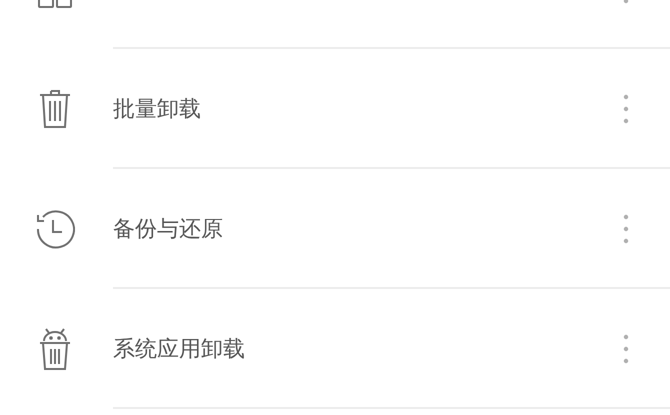 This screenshot has height=415, width=670. I want to click on menu-item-label: 备份与还原, so click(368, 229).